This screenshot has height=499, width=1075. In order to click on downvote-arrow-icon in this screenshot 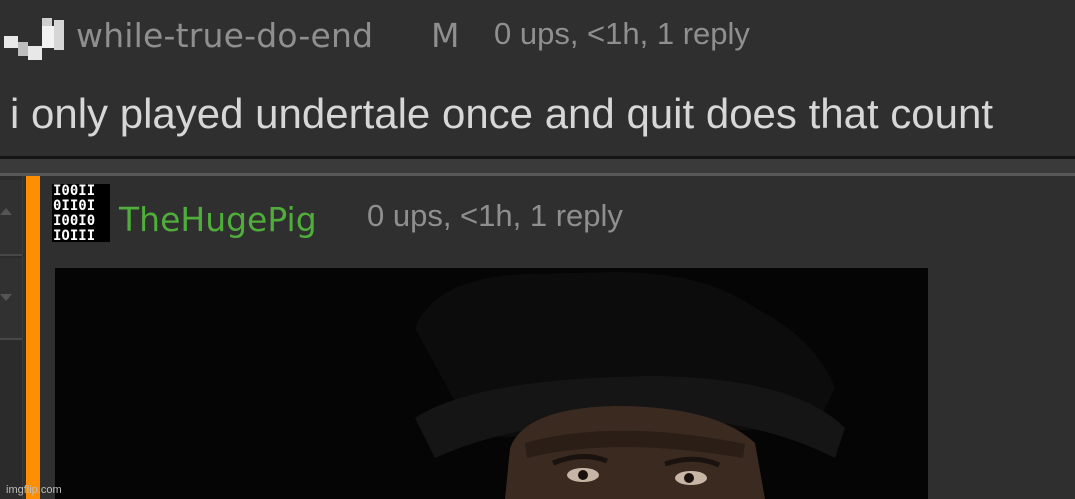, I will do `click(6, 297)`.